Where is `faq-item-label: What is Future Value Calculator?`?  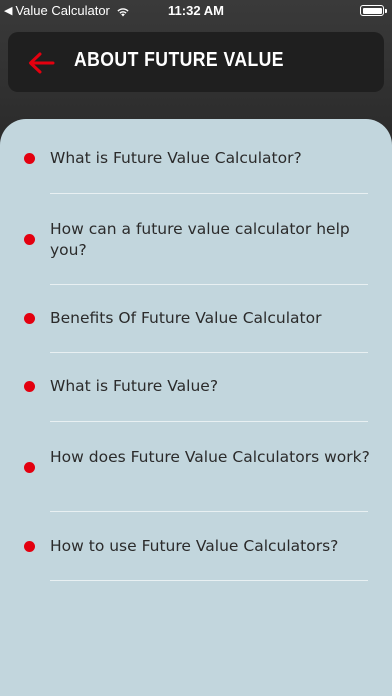 faq-item-label: What is Future Value Calculator? is located at coordinates (176, 158).